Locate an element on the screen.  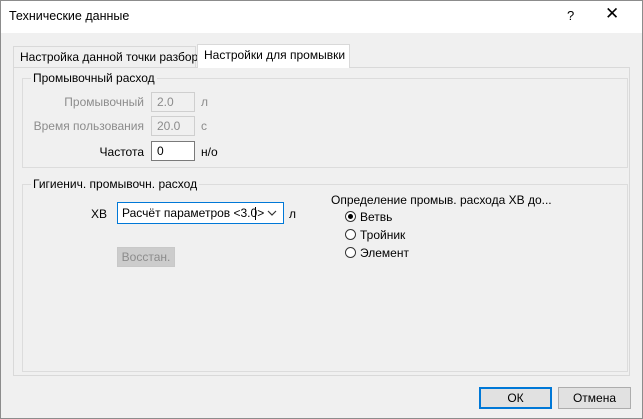
calculation-combo-value: Расчёт параметров <3.0> is located at coordinates (193, 213).